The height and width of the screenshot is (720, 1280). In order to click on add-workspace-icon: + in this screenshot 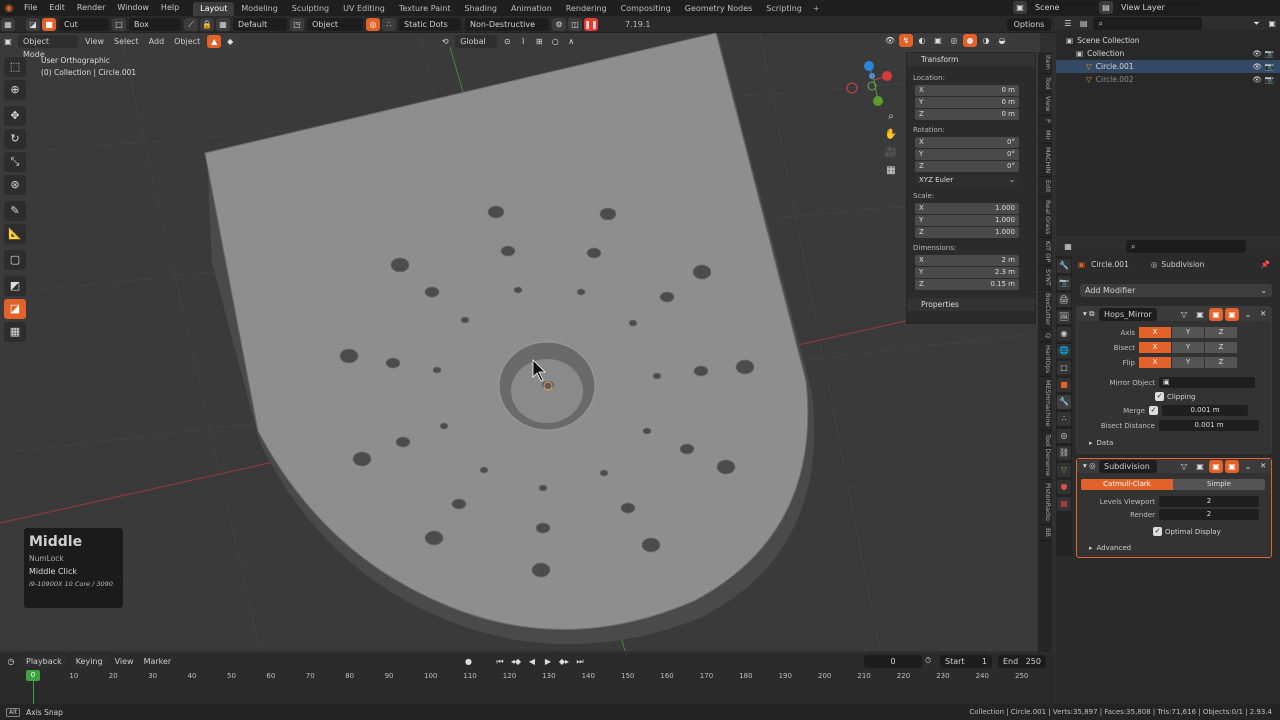, I will do `click(816, 8)`.